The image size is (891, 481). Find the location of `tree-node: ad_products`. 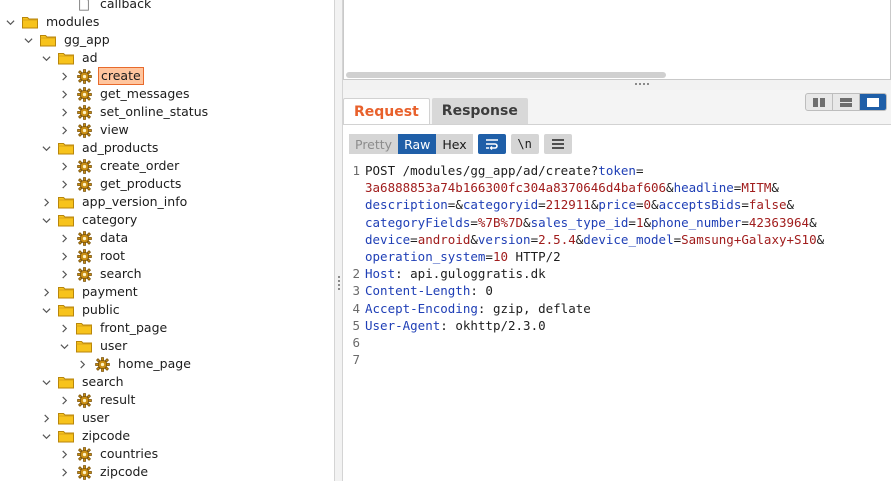

tree-node: ad_products is located at coordinates (100, 148).